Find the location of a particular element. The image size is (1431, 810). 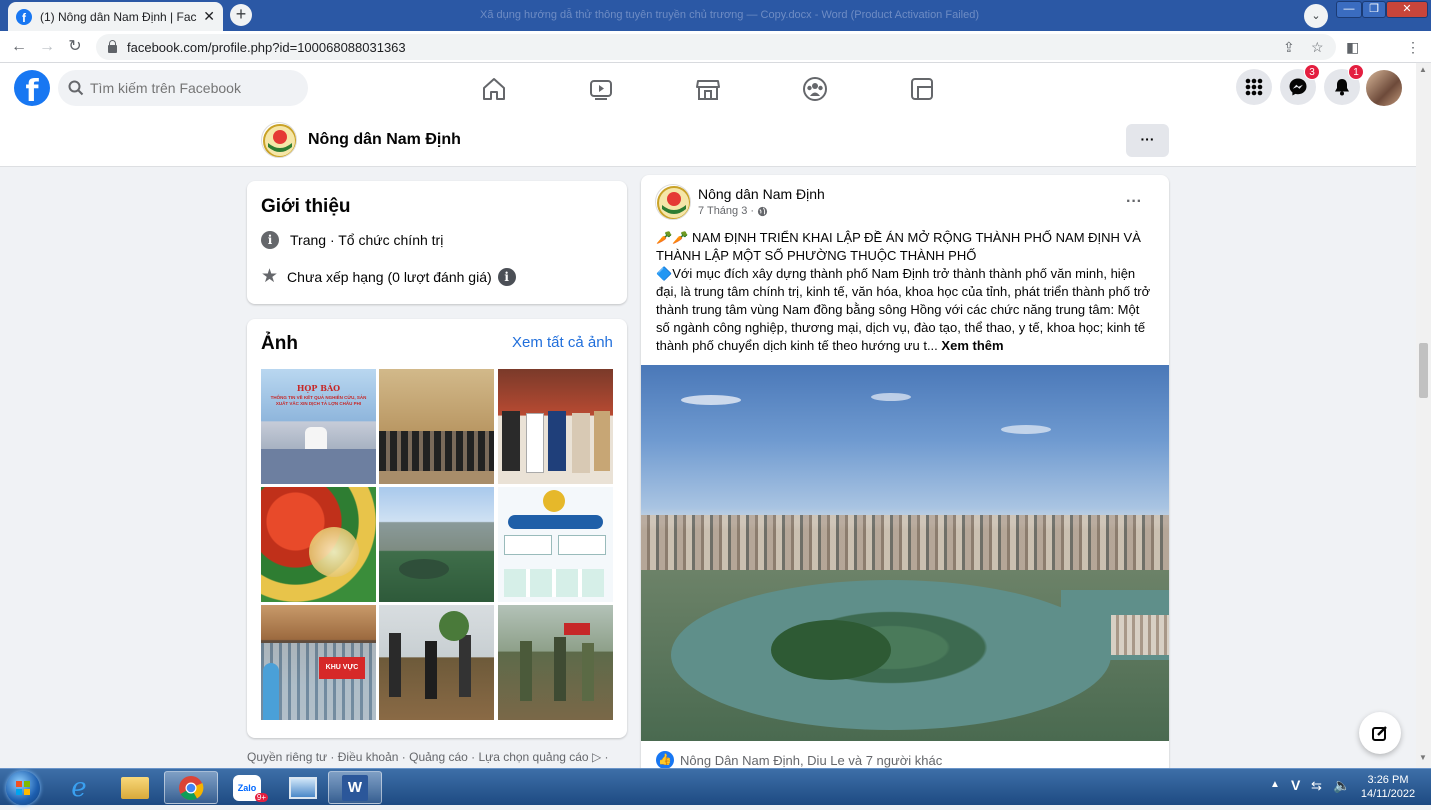

folder-icon is located at coordinates (135, 787).